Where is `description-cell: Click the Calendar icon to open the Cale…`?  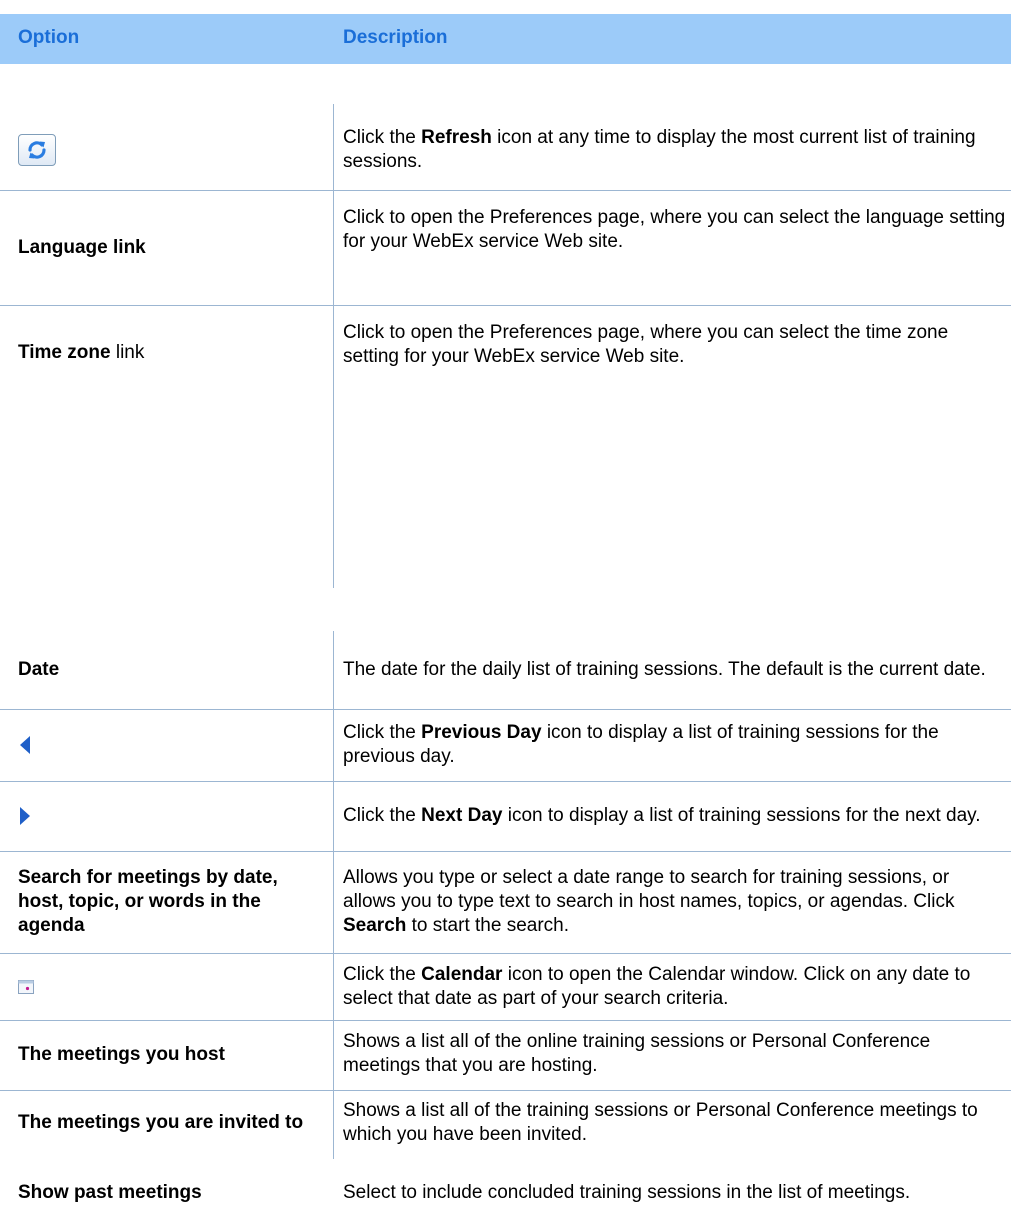
description-cell: Click the Calendar icon to open the Cale… is located at coordinates (657, 986).